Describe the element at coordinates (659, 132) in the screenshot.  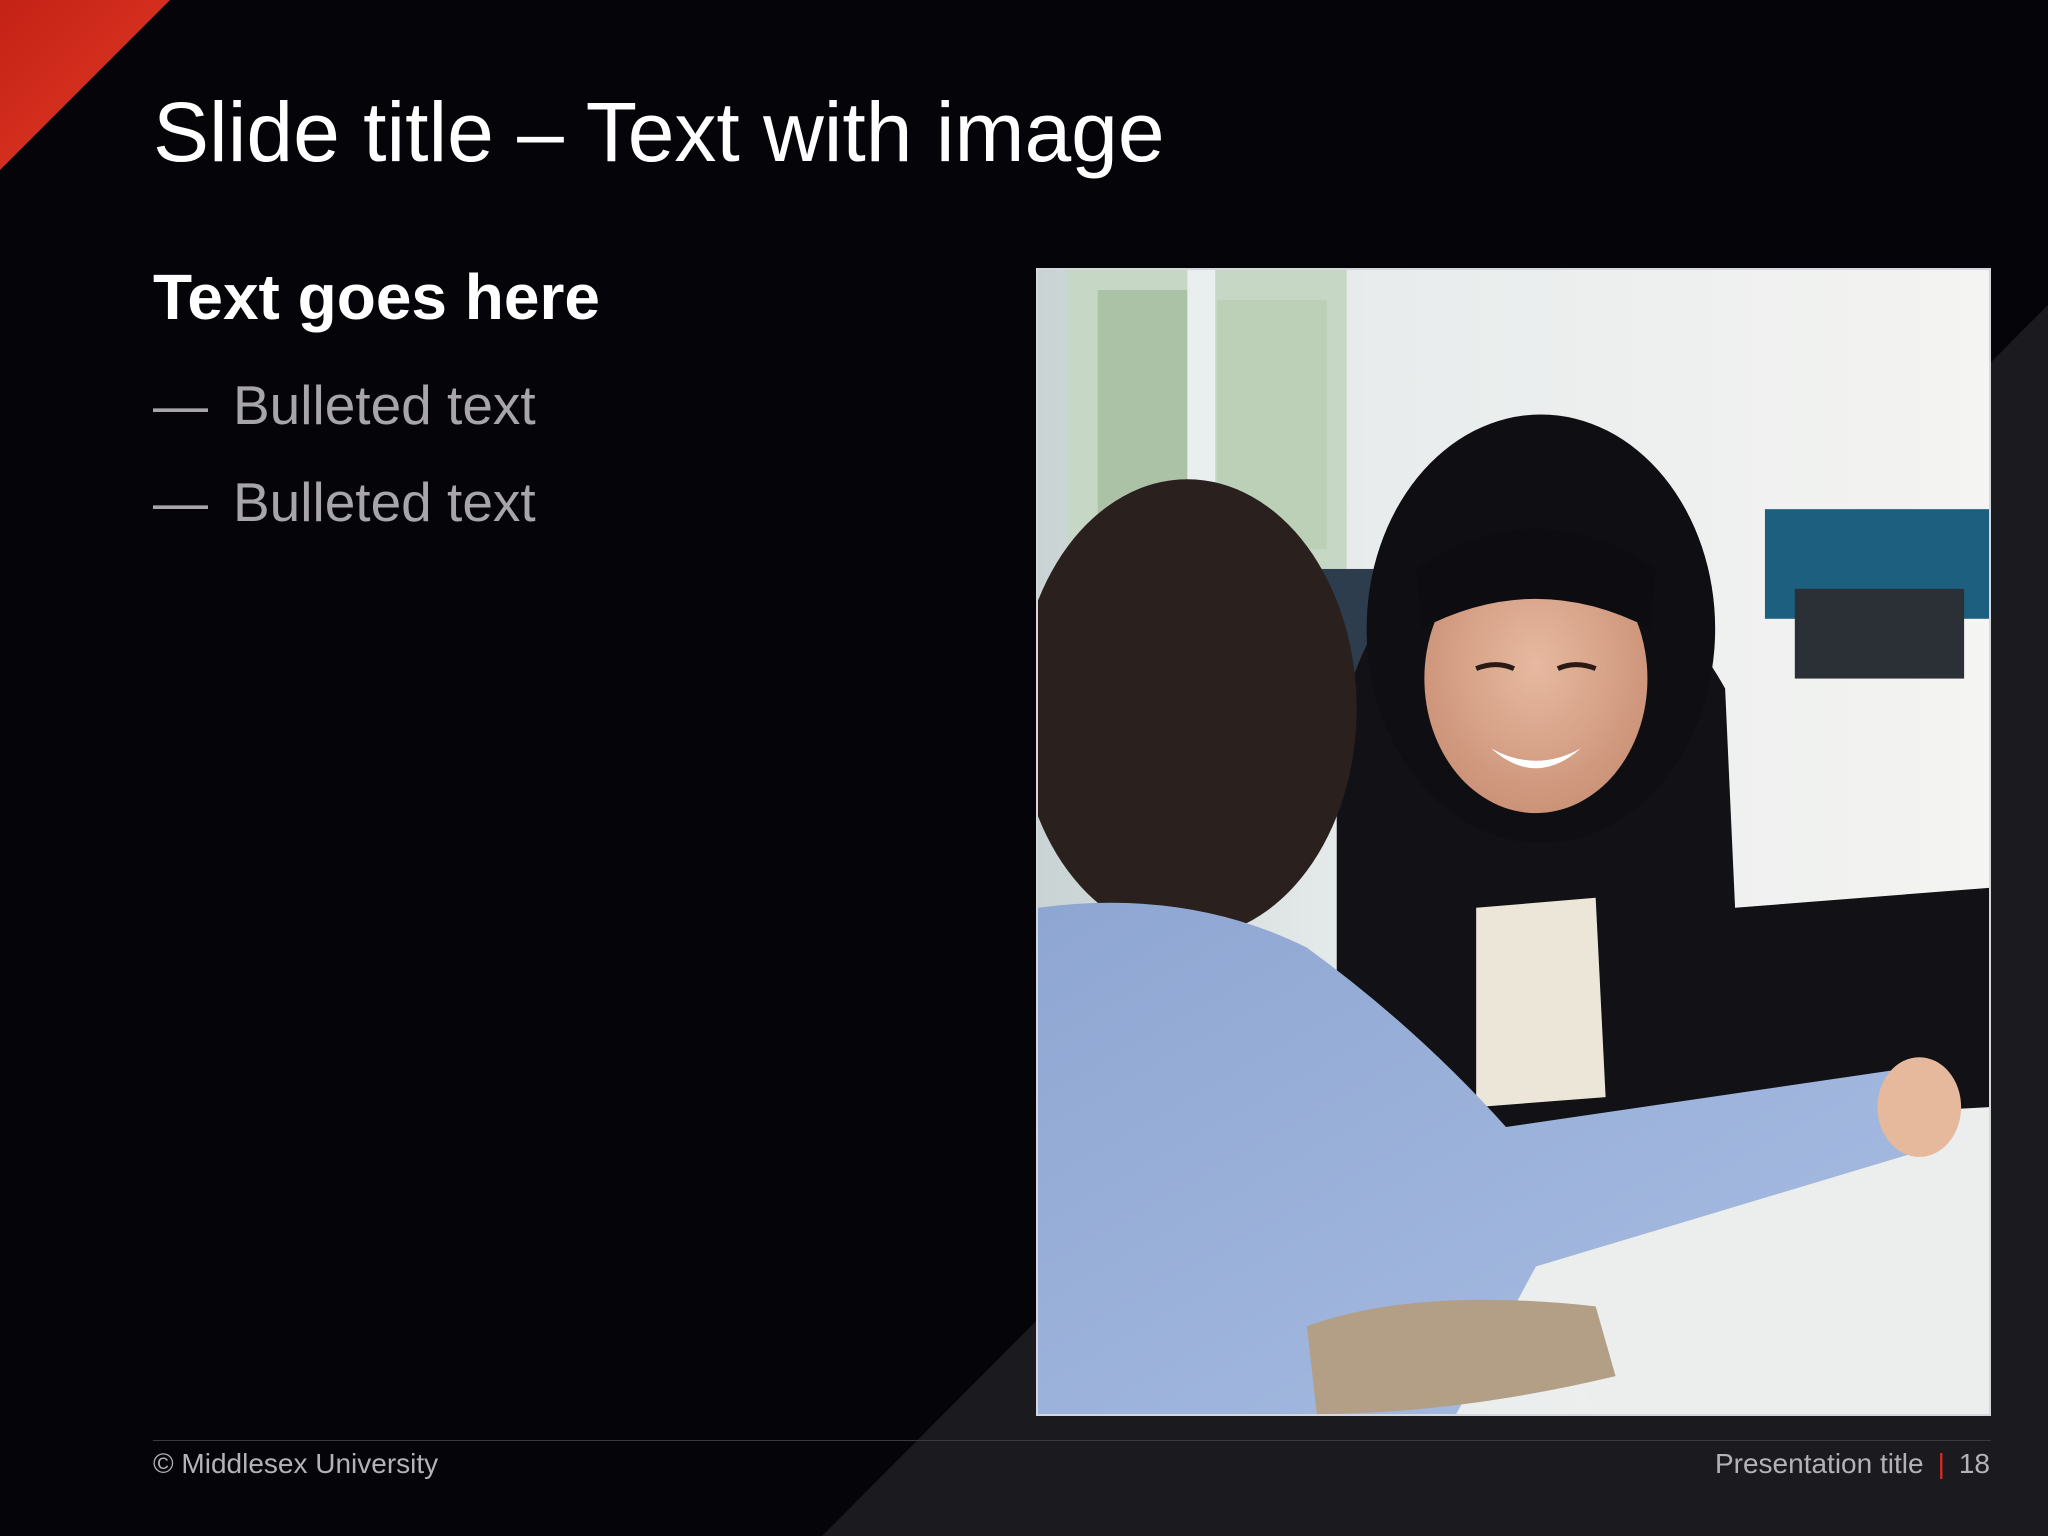
I see `slide-title: Slide title – Text with image` at that location.